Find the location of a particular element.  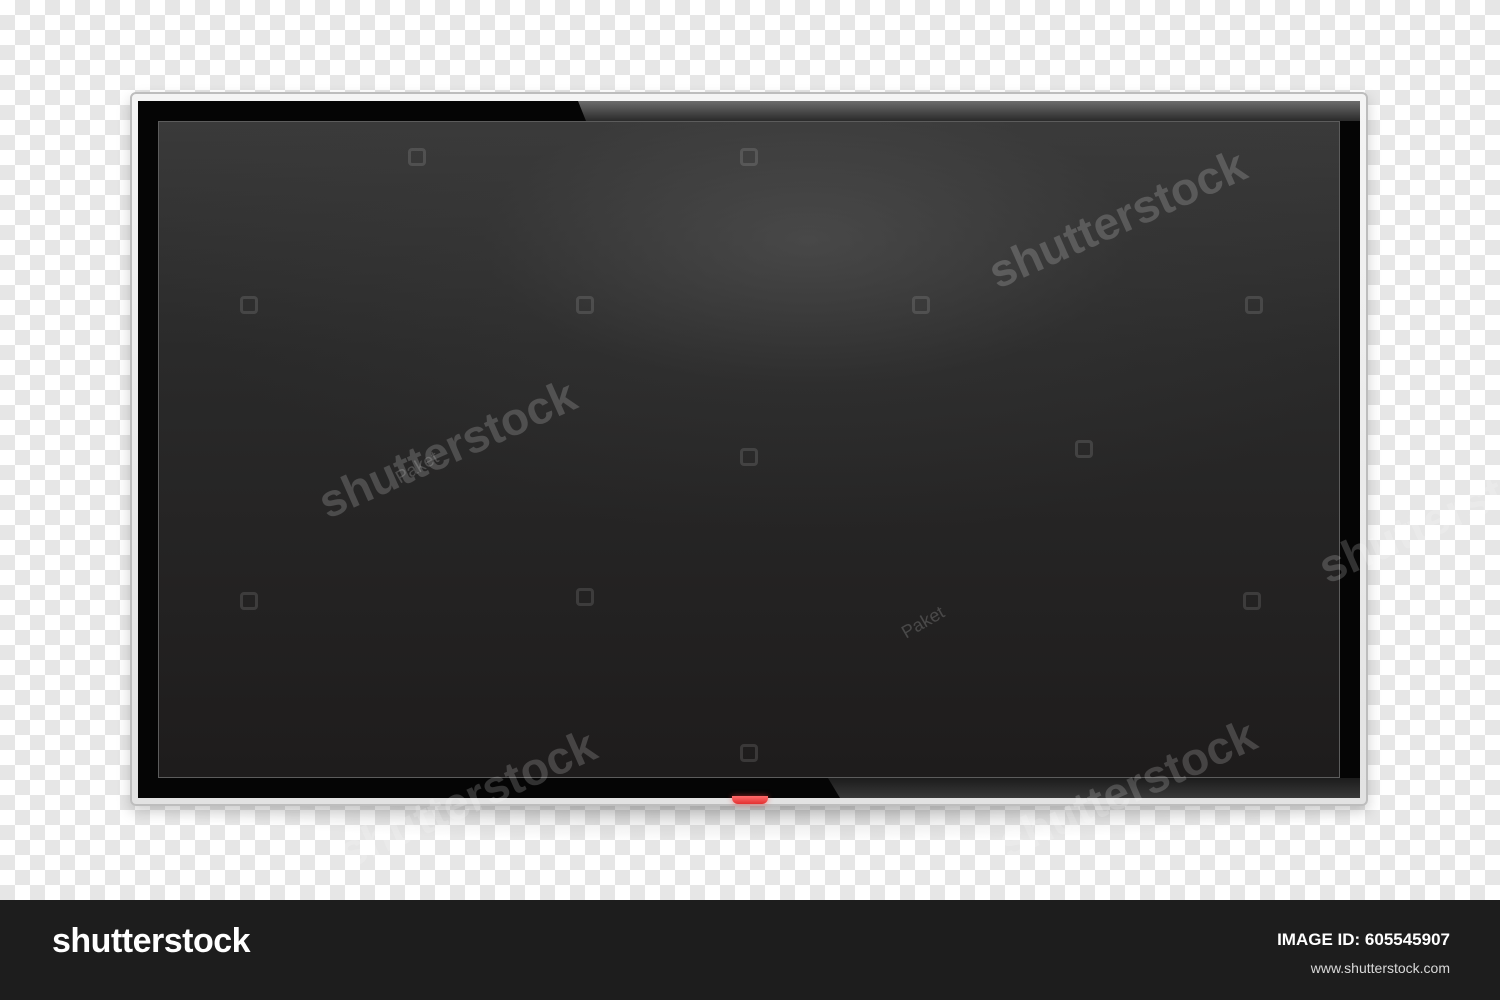

power-led is located at coordinates (750, 800).